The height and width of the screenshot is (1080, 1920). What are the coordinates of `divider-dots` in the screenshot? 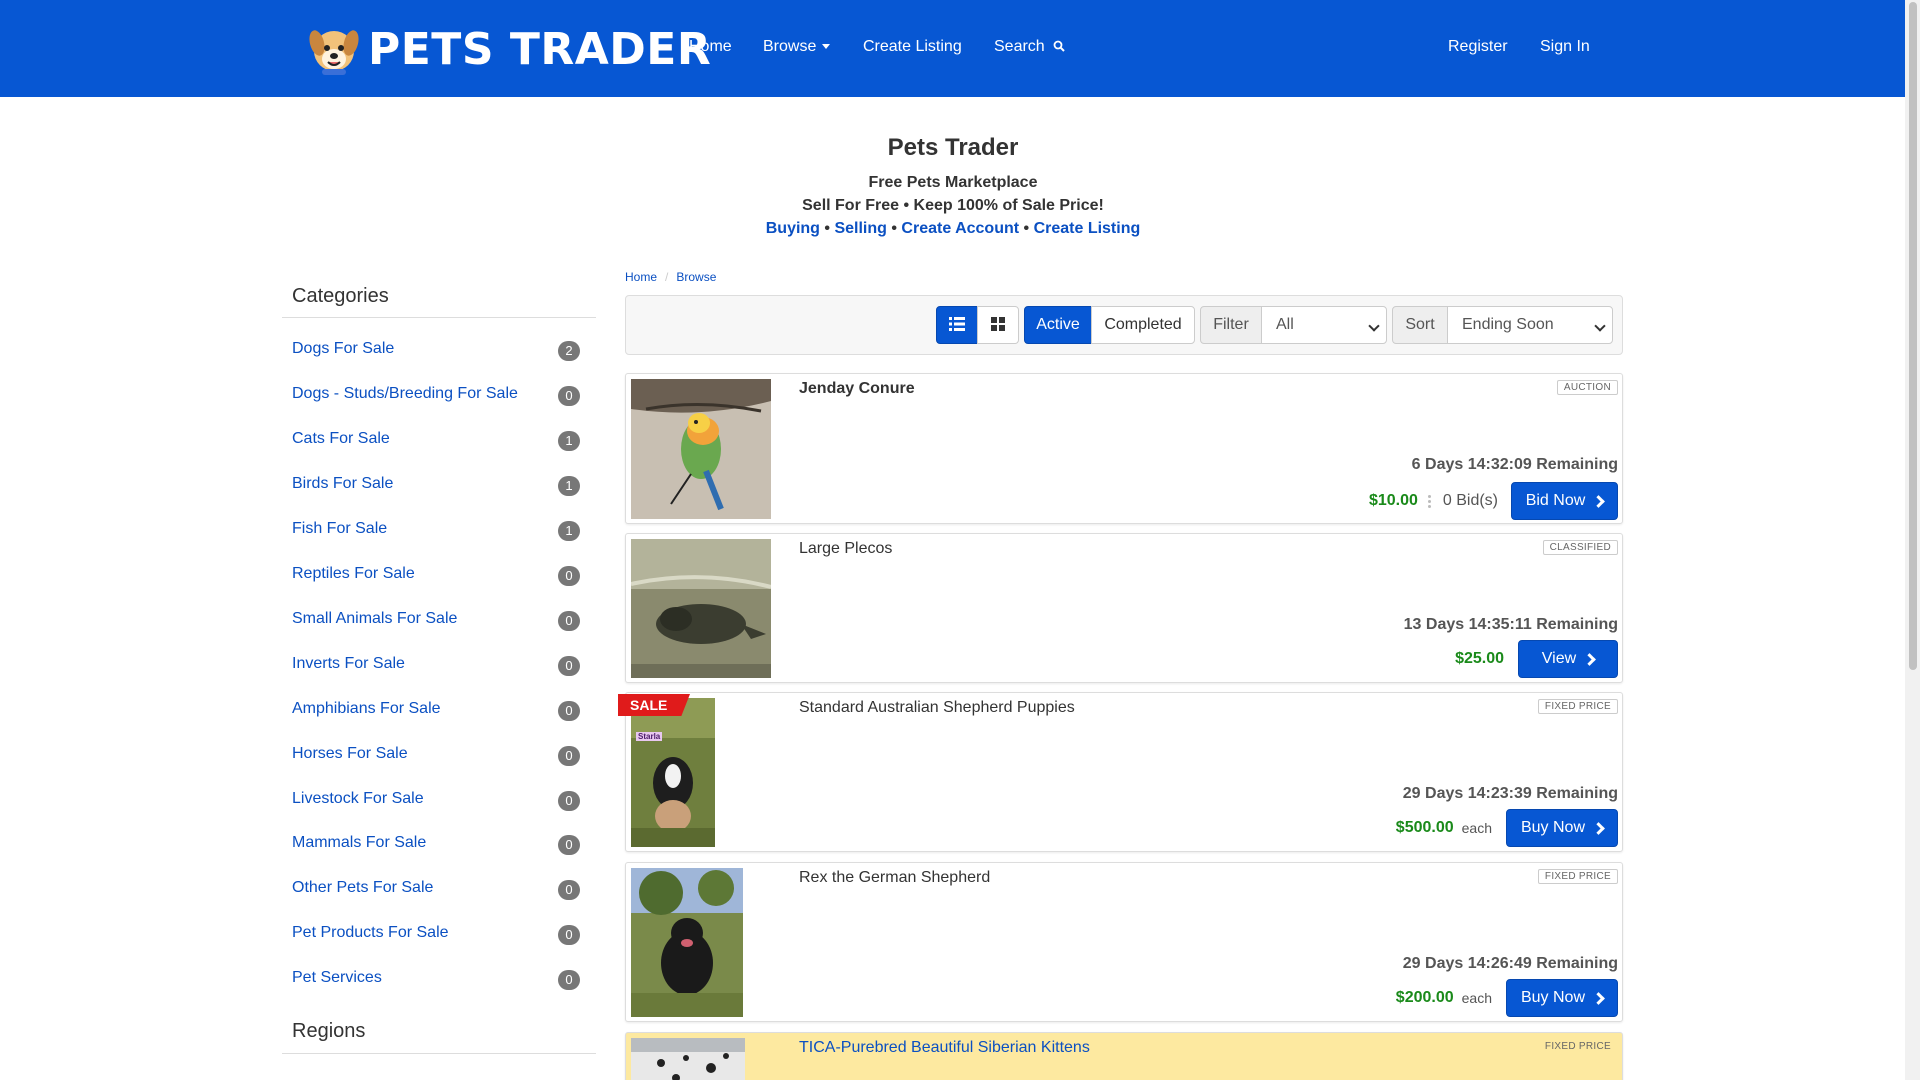 It's located at (1429, 501).